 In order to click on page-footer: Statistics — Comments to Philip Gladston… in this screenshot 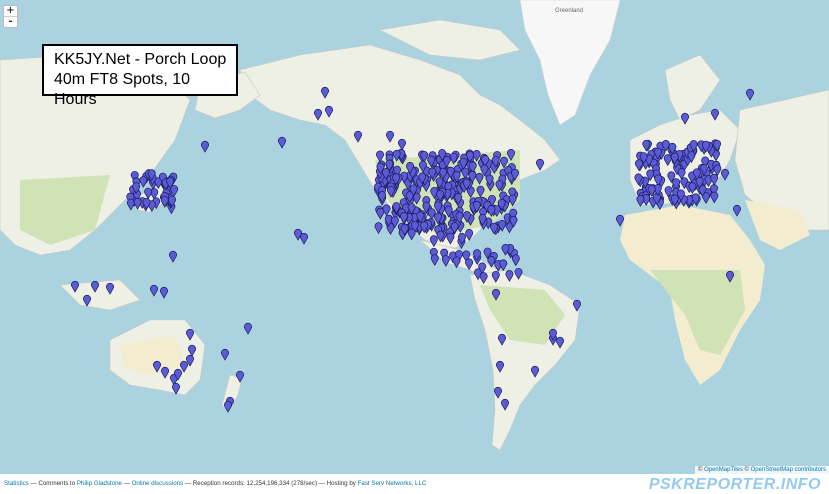, I will do `click(414, 484)`.